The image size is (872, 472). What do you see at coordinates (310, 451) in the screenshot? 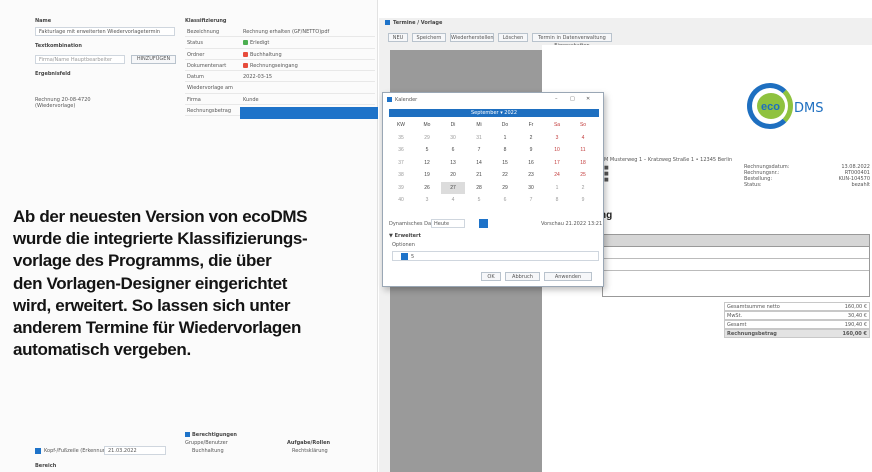
I see `roles-item: Rechtsklärung` at bounding box center [310, 451].